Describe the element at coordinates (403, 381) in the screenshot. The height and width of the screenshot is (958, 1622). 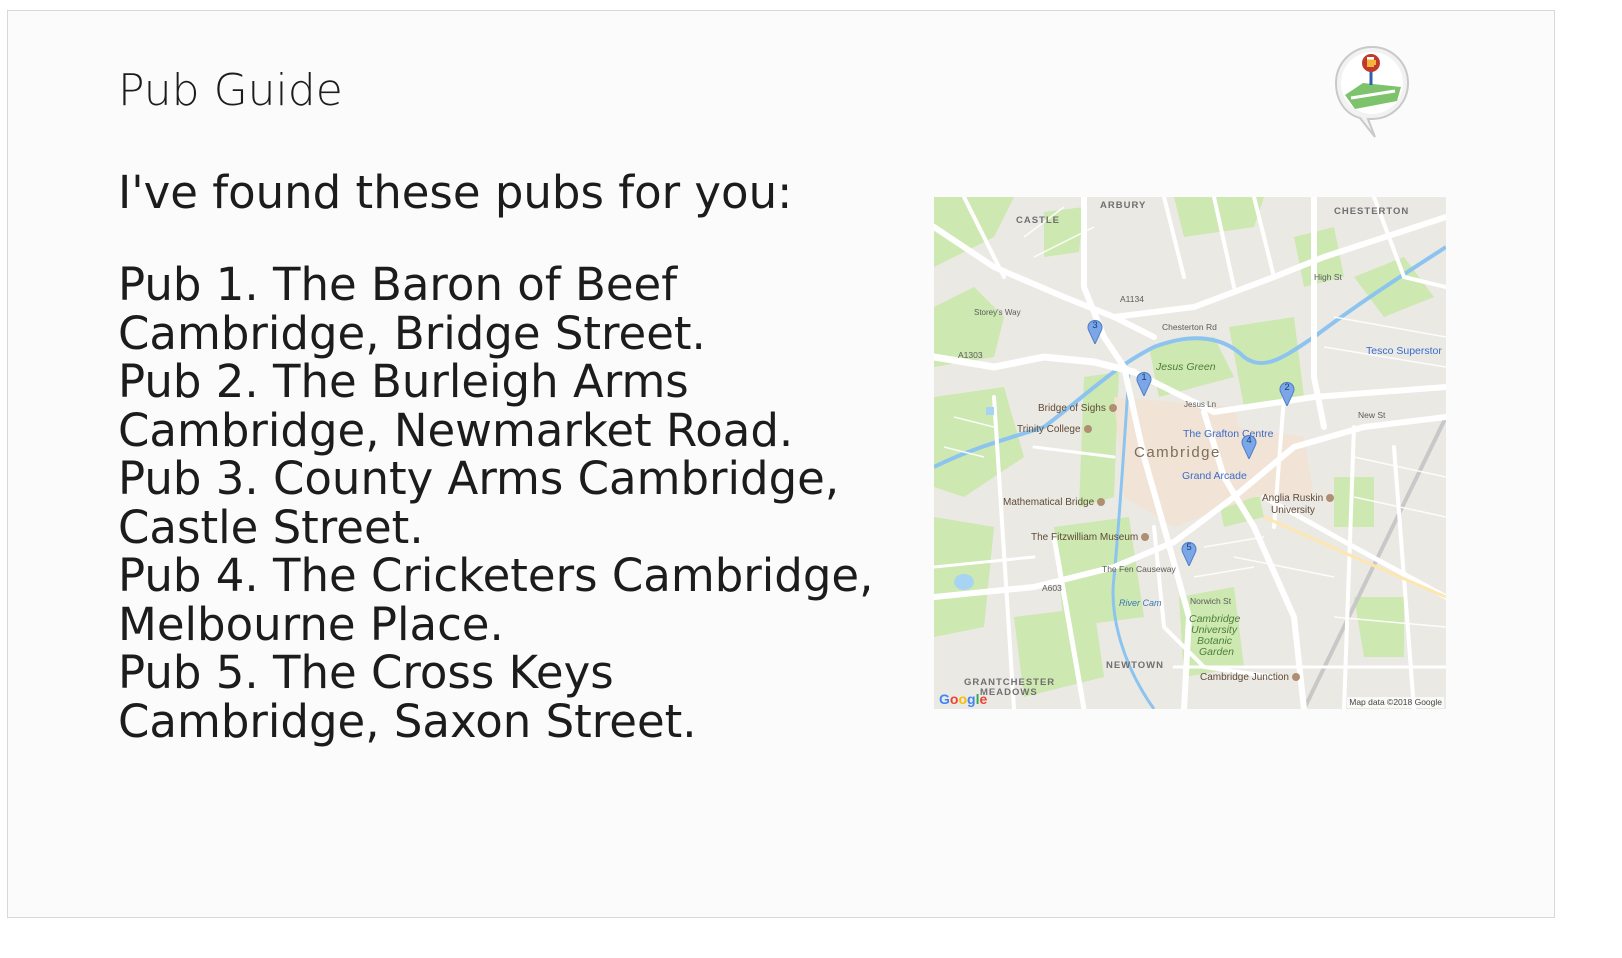
I see `pub-name: Pub 2. The Burleigh Arms` at that location.